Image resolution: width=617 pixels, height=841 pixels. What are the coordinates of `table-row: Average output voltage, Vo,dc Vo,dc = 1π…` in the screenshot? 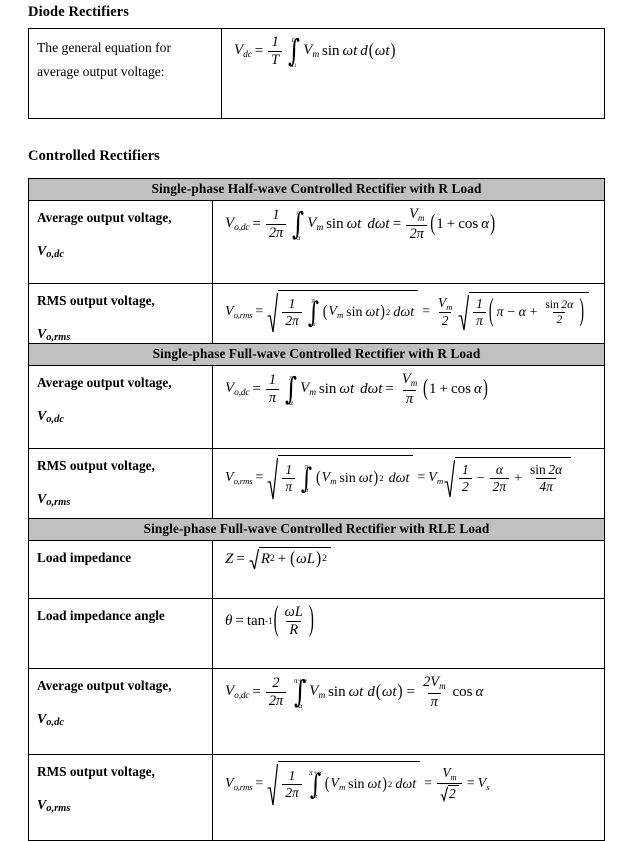 It's located at (317, 407).